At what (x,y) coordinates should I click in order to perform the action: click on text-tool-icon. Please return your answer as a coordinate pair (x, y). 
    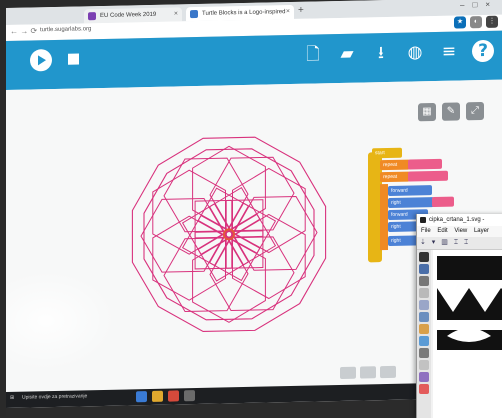
    Looking at the image, I should click on (424, 365).